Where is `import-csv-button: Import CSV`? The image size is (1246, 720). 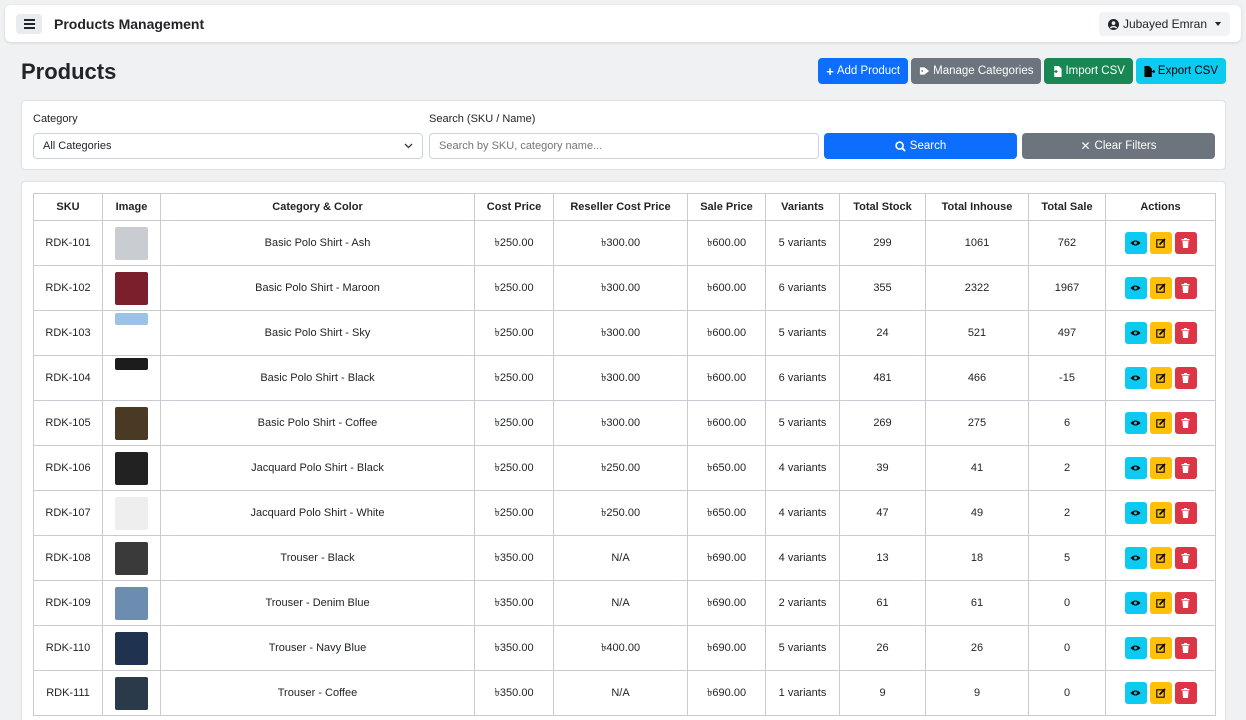
import-csv-button: Import CSV is located at coordinates (1088, 71).